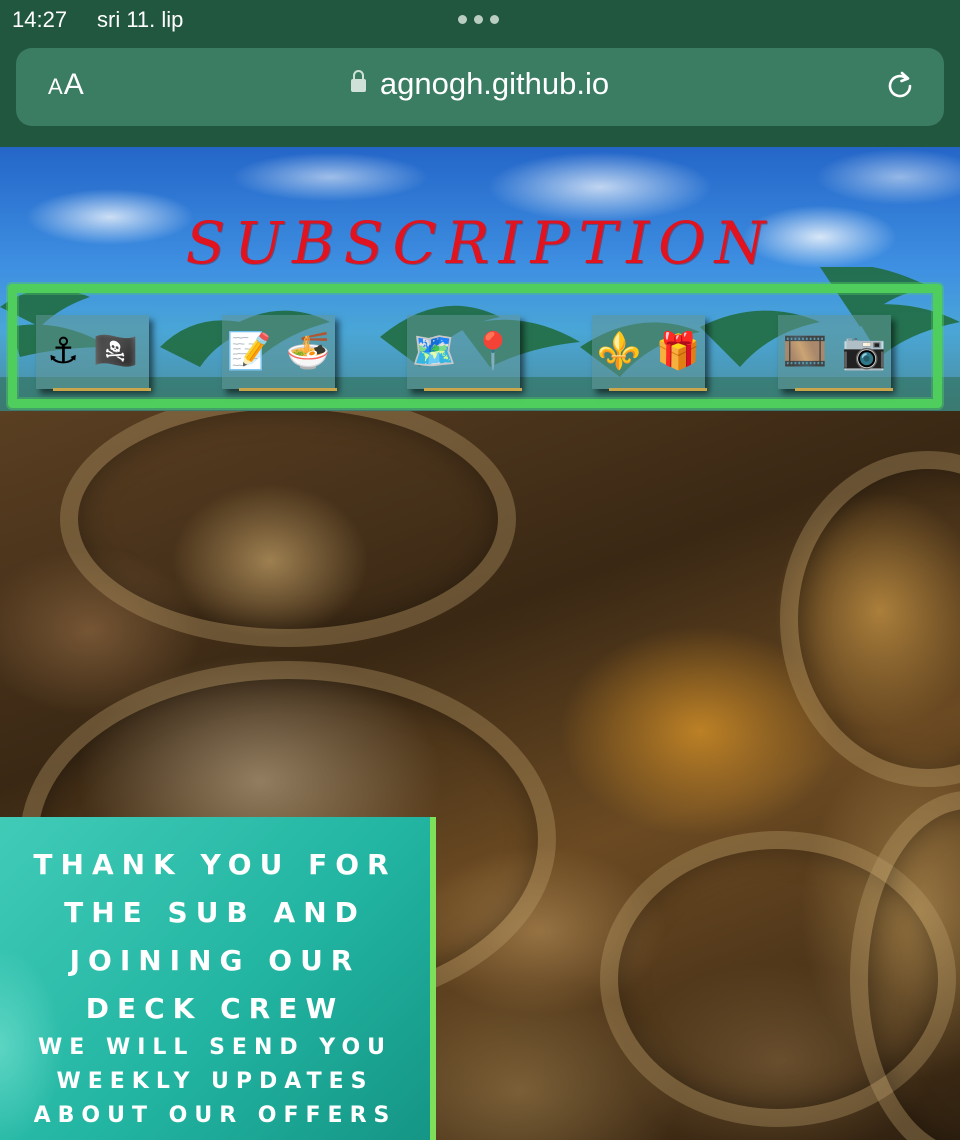 This screenshot has width=960, height=1140. I want to click on nav-button-film-camera: 🎞️ 📷, so click(835, 353).